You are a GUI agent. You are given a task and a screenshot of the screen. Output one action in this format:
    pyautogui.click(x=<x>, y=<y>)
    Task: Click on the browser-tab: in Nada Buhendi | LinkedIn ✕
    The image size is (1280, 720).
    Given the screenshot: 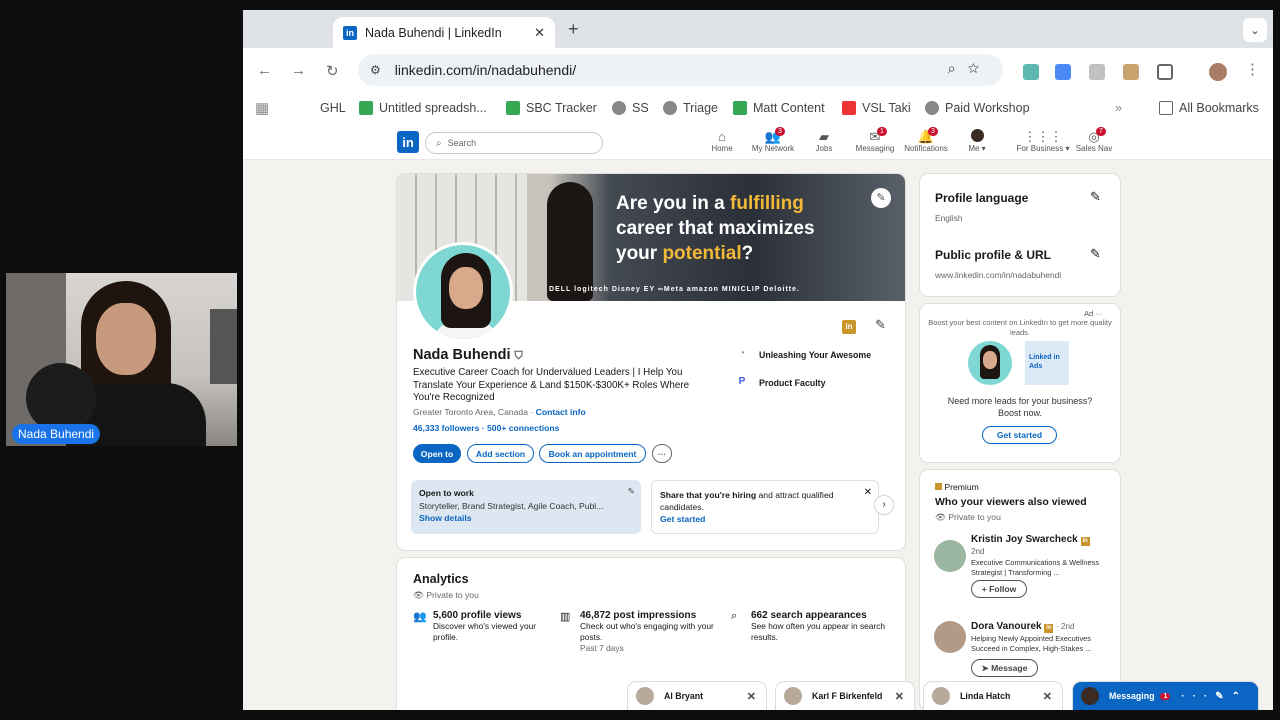 What is the action you would take?
    pyautogui.click(x=444, y=32)
    